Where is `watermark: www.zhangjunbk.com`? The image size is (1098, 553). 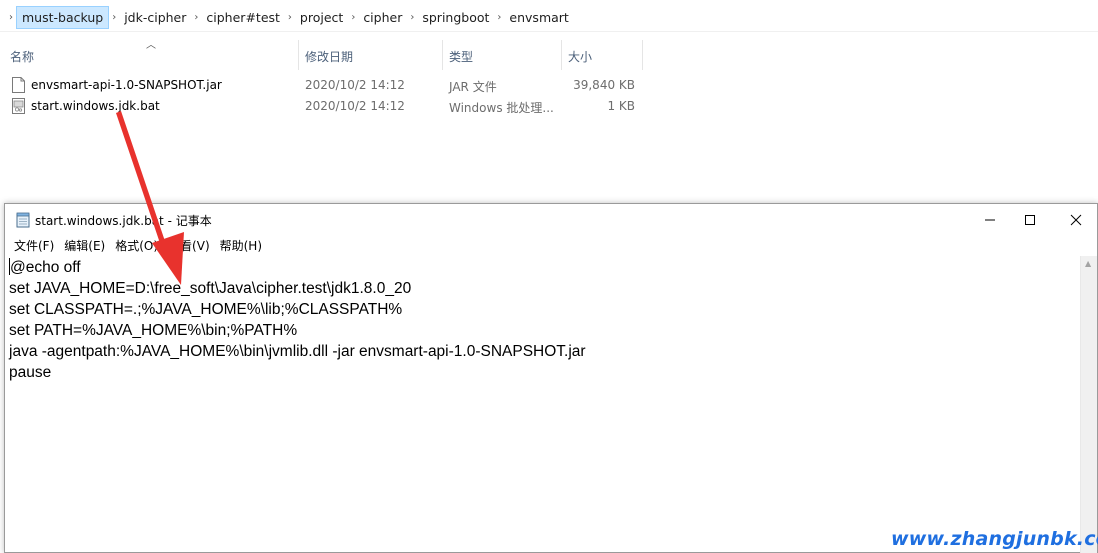 watermark: www.zhangjunbk.com is located at coordinates (994, 539).